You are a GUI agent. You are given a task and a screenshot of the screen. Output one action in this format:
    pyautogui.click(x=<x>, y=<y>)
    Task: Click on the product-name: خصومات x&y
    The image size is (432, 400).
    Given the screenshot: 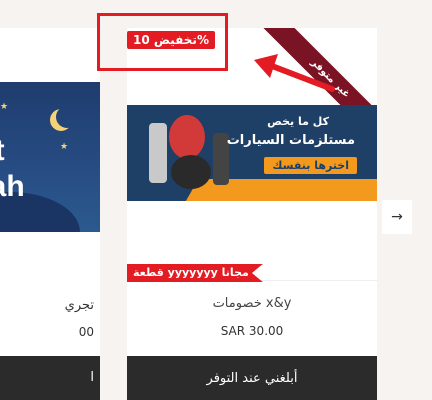 What is the action you would take?
    pyautogui.click(x=252, y=303)
    